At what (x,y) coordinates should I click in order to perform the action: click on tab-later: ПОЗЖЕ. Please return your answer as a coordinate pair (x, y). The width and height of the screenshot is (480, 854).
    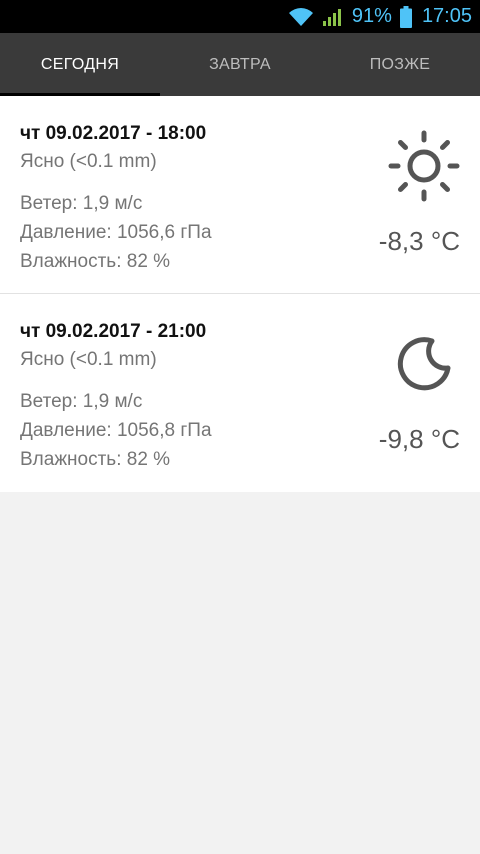
    Looking at the image, I should click on (400, 64).